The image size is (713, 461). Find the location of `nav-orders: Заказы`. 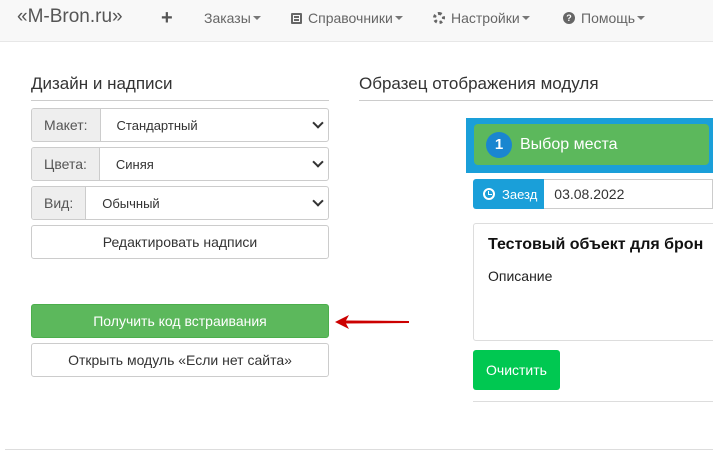

nav-orders: Заказы is located at coordinates (232, 18).